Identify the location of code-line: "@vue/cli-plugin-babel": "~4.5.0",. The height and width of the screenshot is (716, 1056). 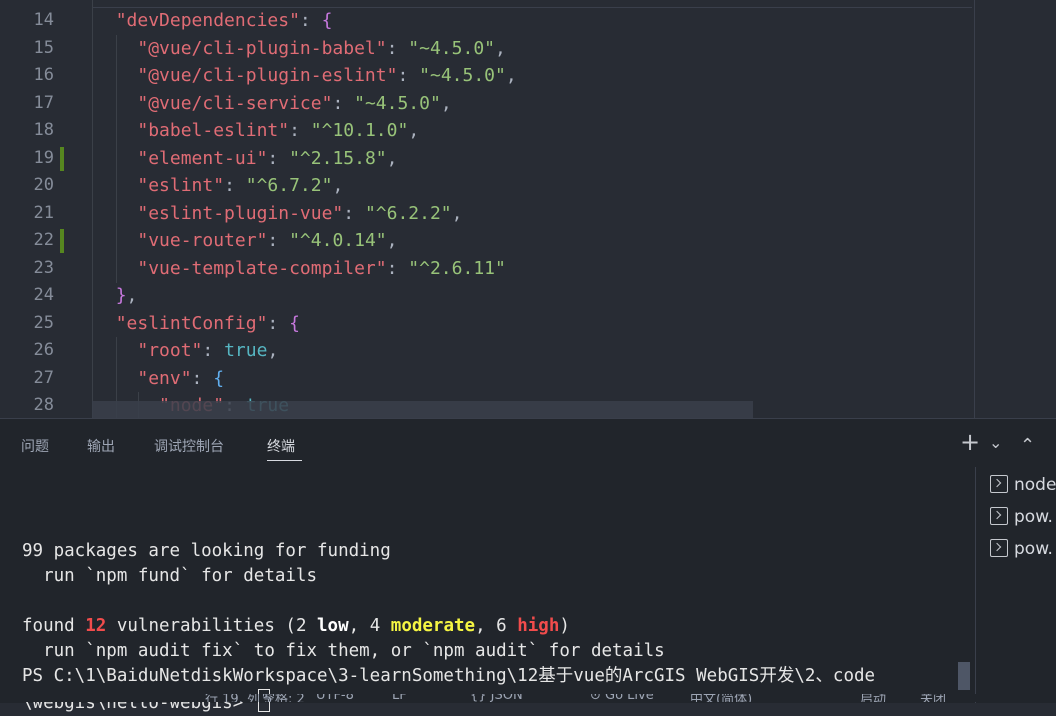
(299, 49).